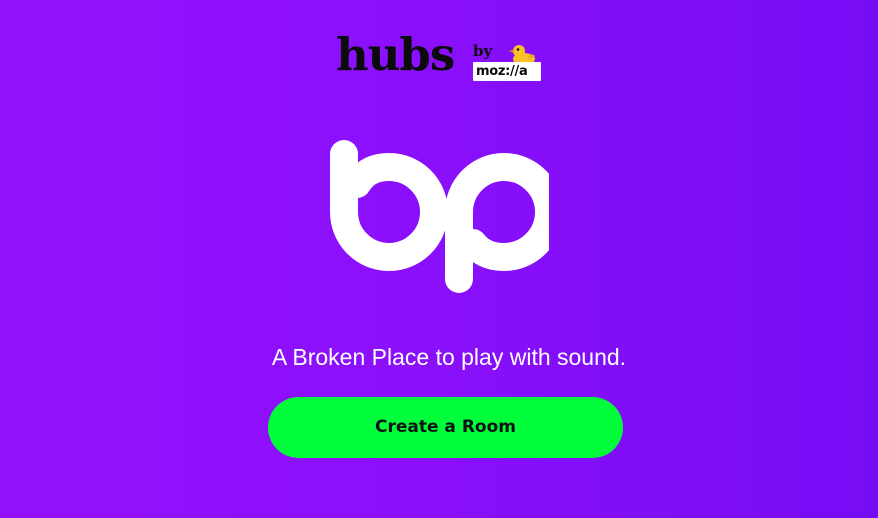  Describe the element at coordinates (445, 427) in the screenshot. I see `create-room-button: Create a Room` at that location.